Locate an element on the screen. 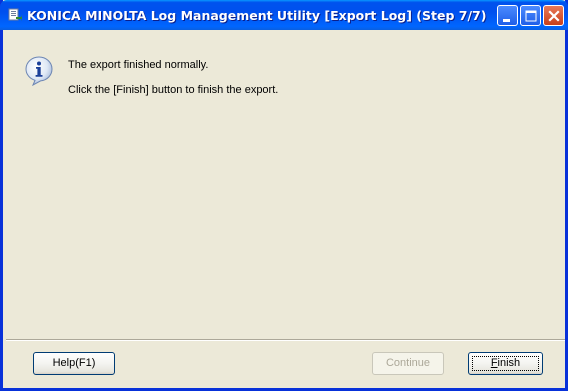 This screenshot has height=391, width=568. maximize-button is located at coordinates (530, 15).